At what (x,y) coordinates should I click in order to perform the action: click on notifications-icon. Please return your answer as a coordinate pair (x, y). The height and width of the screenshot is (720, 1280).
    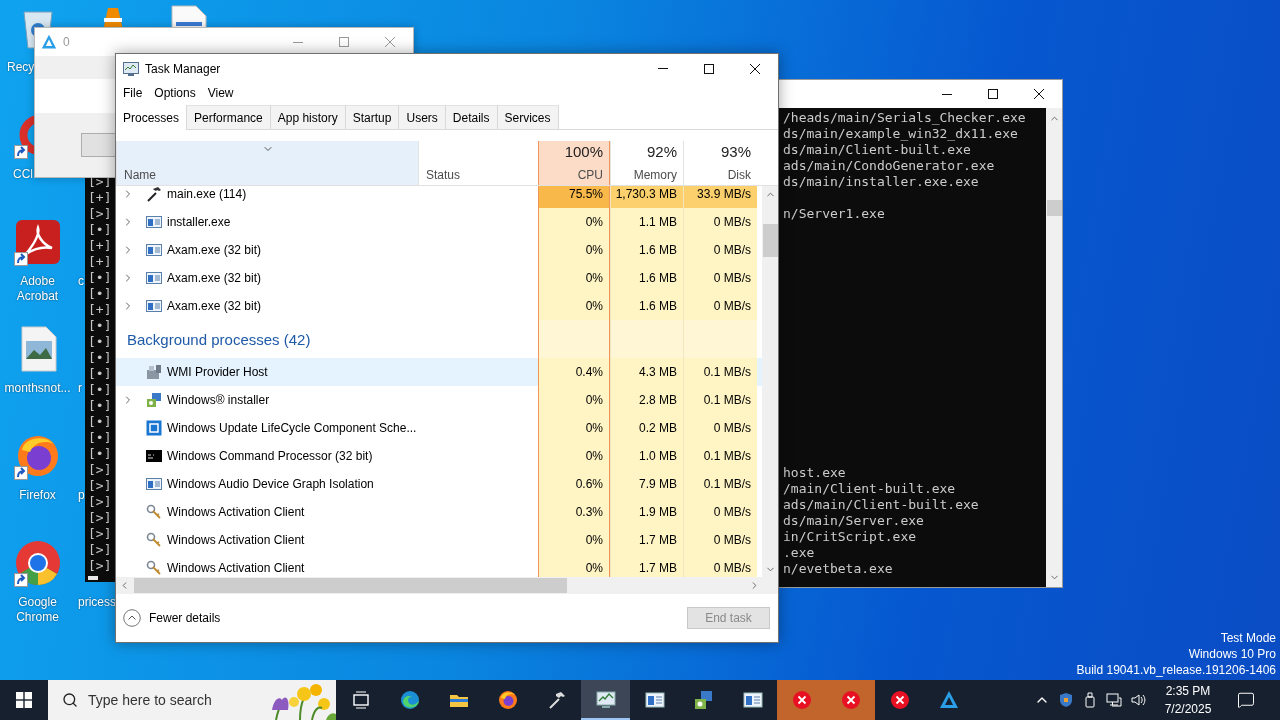
    Looking at the image, I should click on (1246, 700).